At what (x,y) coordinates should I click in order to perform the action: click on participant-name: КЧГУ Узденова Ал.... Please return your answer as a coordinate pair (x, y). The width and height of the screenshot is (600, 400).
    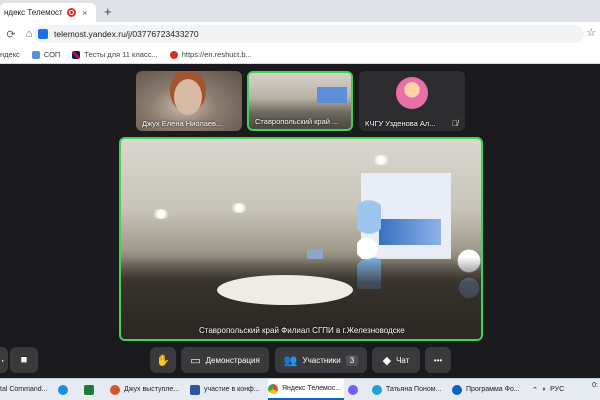
    Looking at the image, I should click on (400, 123).